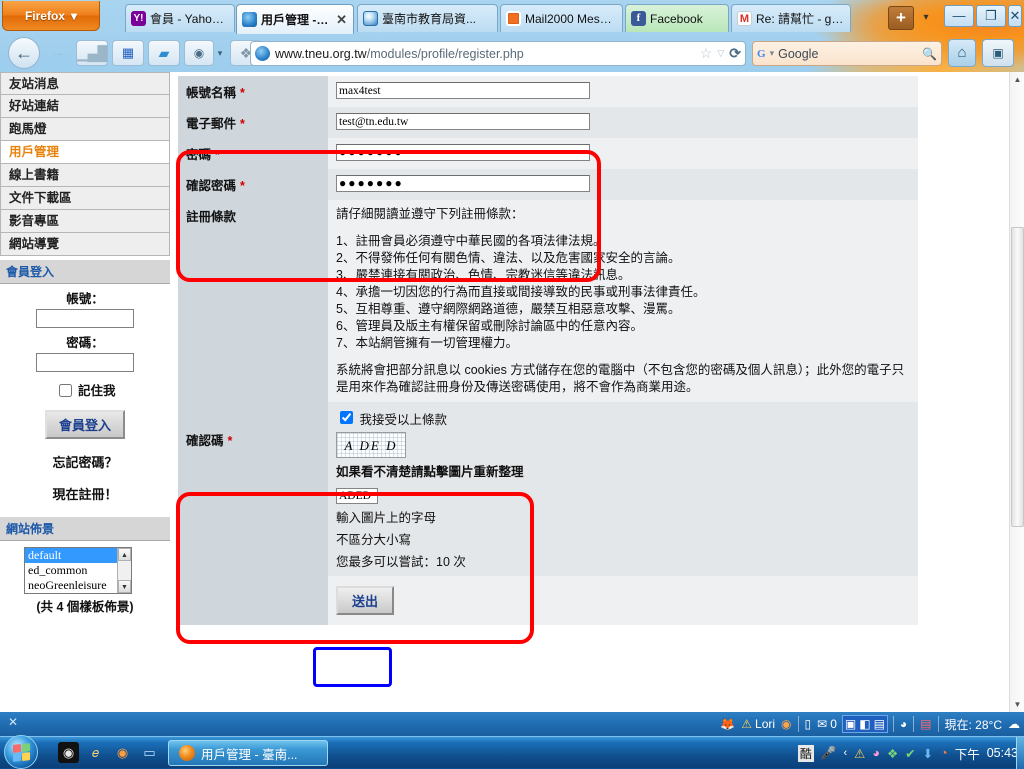 The width and height of the screenshot is (1024, 769). Describe the element at coordinates (13, 722) in the screenshot. I see `close-icon: ✕` at that location.